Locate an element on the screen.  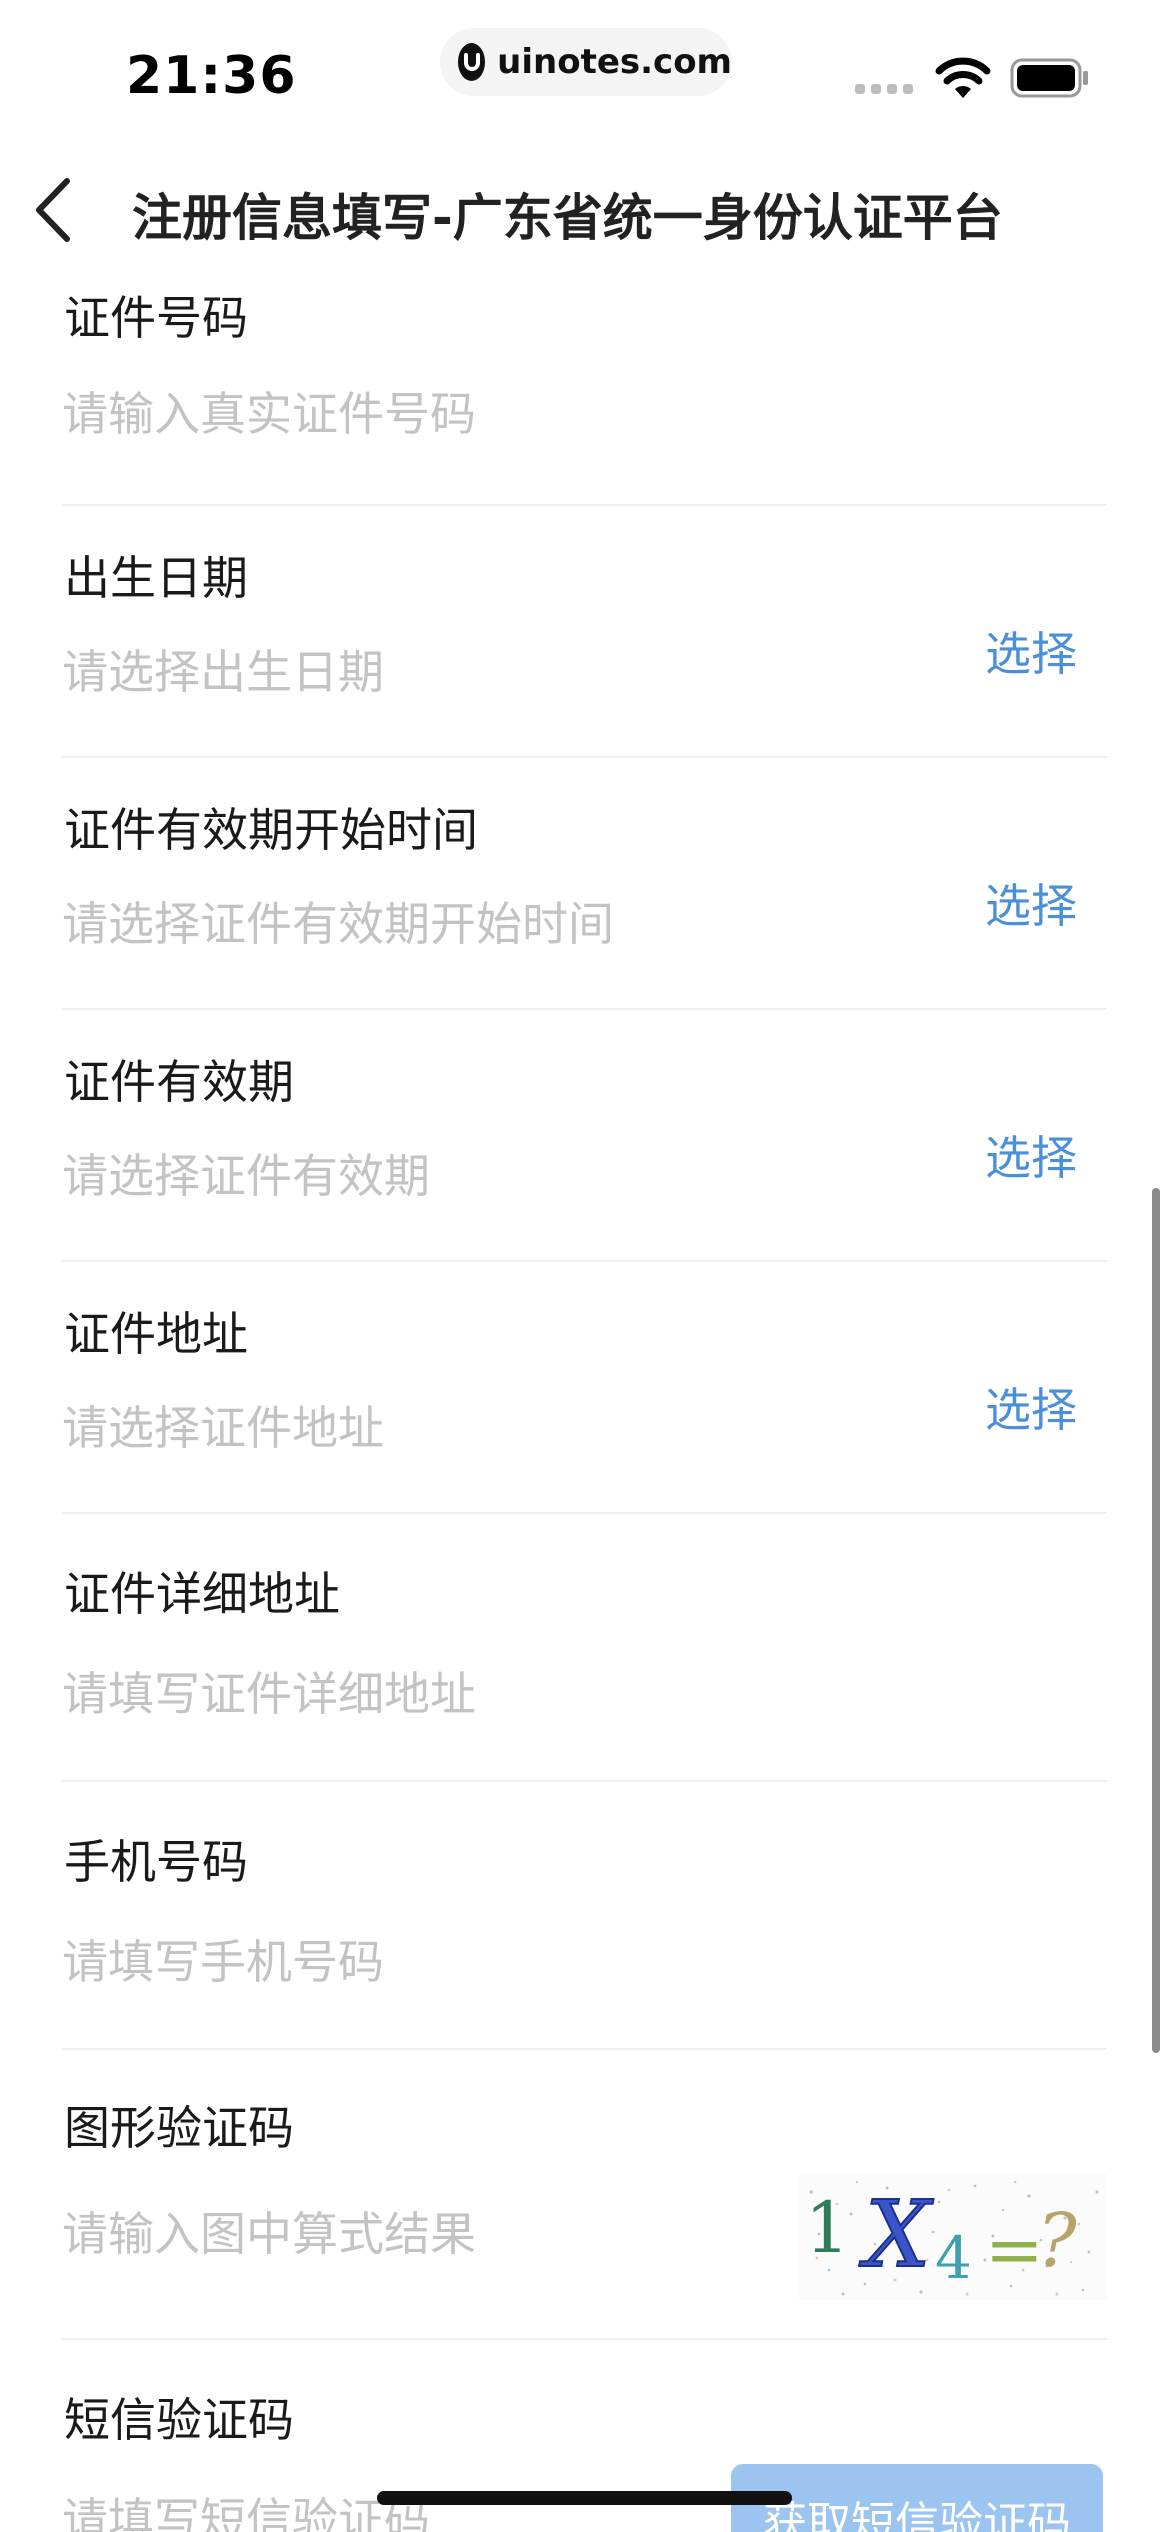
status-bar: 21:36 uinotes.com is located at coordinates (585, 75).